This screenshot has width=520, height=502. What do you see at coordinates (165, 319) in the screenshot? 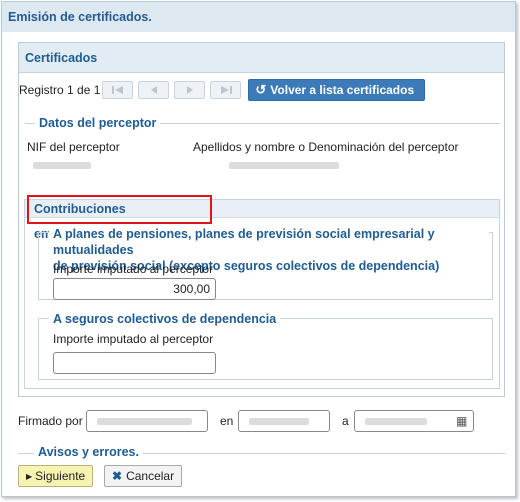
I see `seguros-legend: A seguros colectivos de dependencia` at bounding box center [165, 319].